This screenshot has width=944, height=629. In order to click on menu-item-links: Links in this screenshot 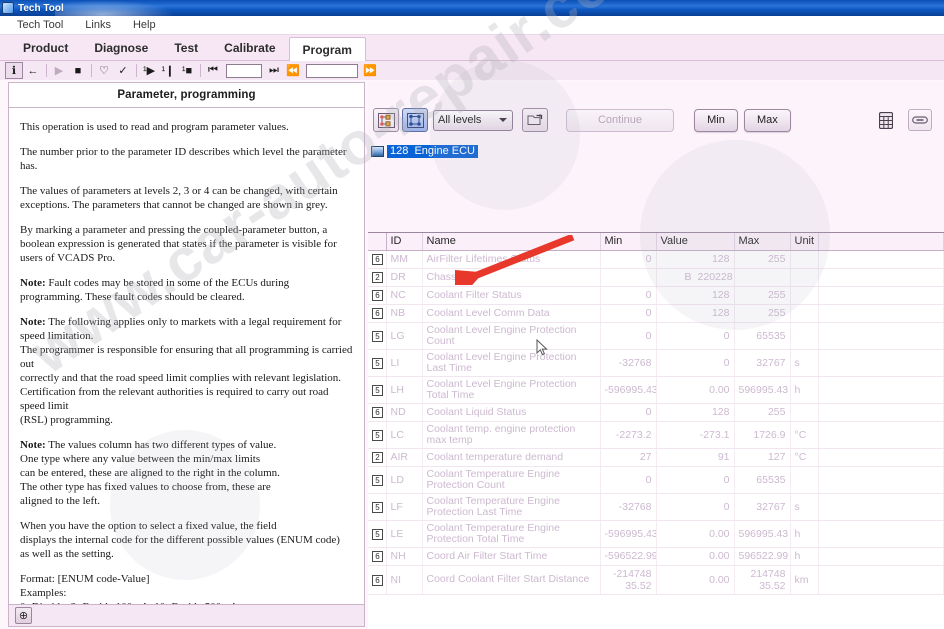, I will do `click(98, 25)`.